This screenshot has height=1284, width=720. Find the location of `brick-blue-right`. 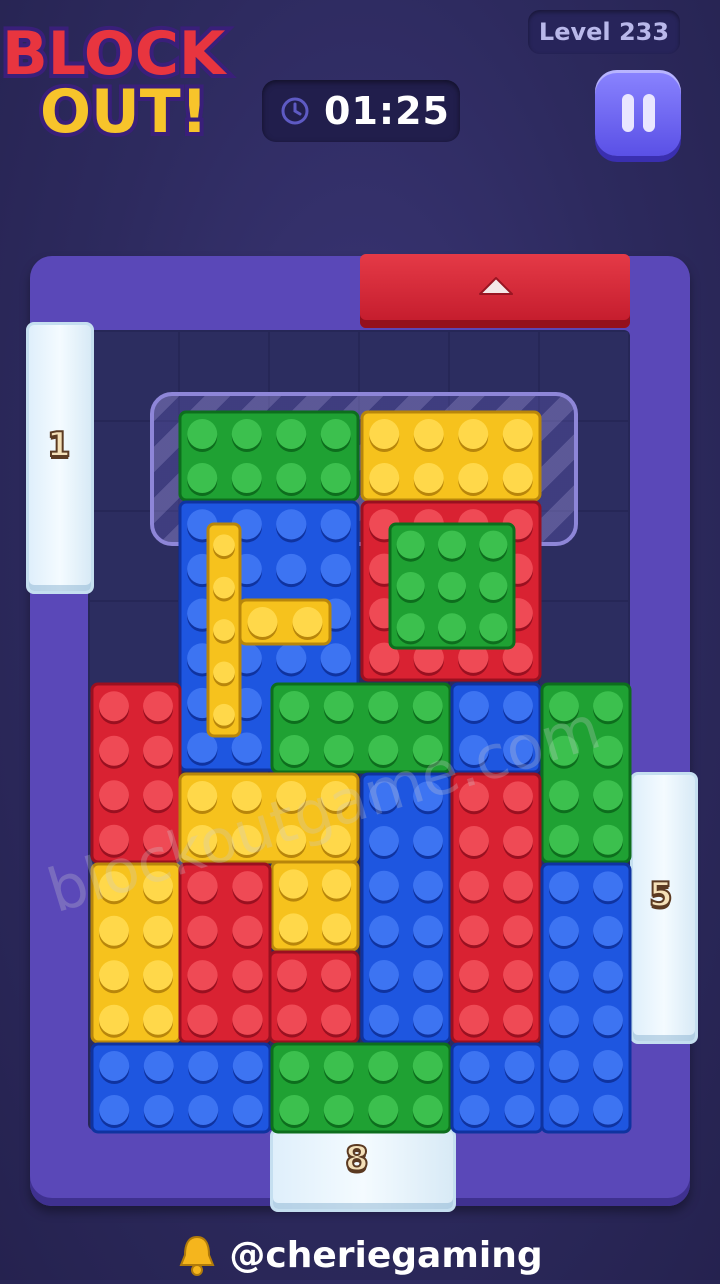

brick-blue-right is located at coordinates (586, 998).